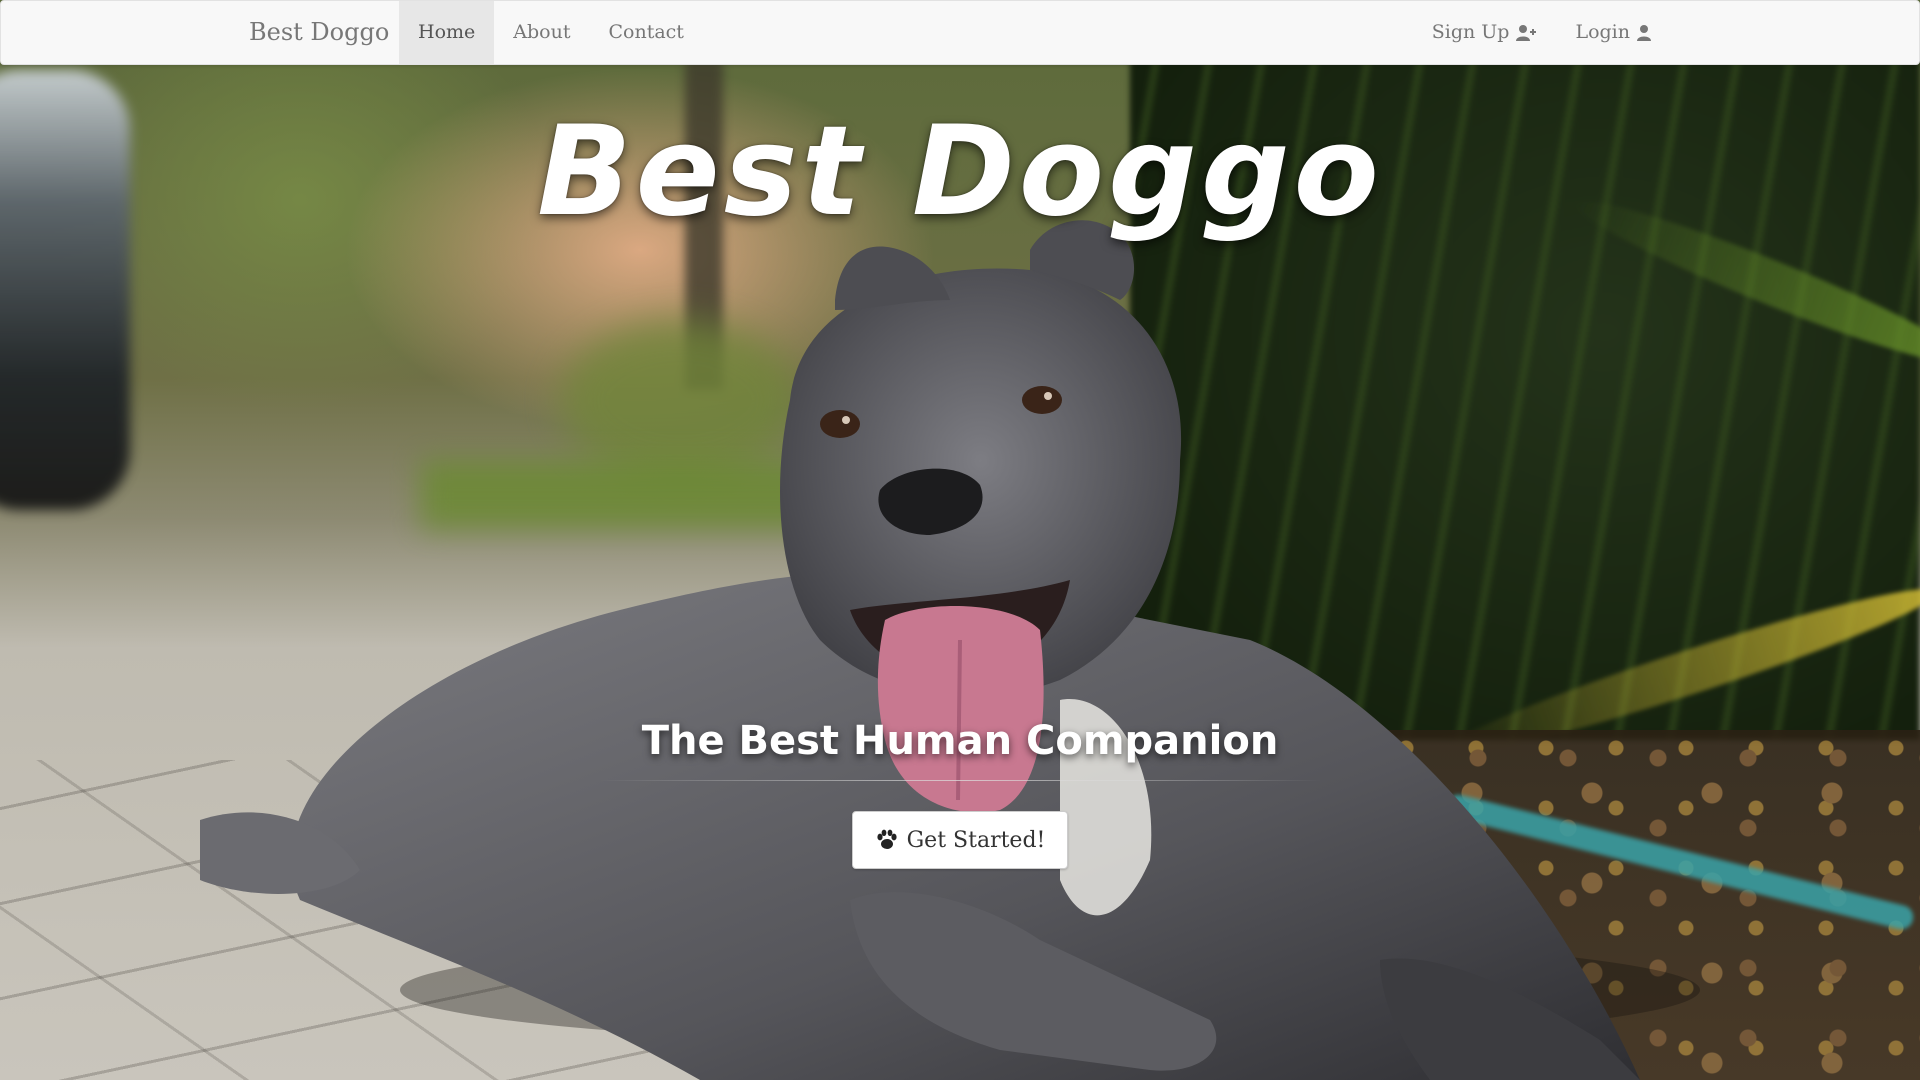 This screenshot has width=1920, height=1080. What do you see at coordinates (960, 780) in the screenshot?
I see `hero-divider` at bounding box center [960, 780].